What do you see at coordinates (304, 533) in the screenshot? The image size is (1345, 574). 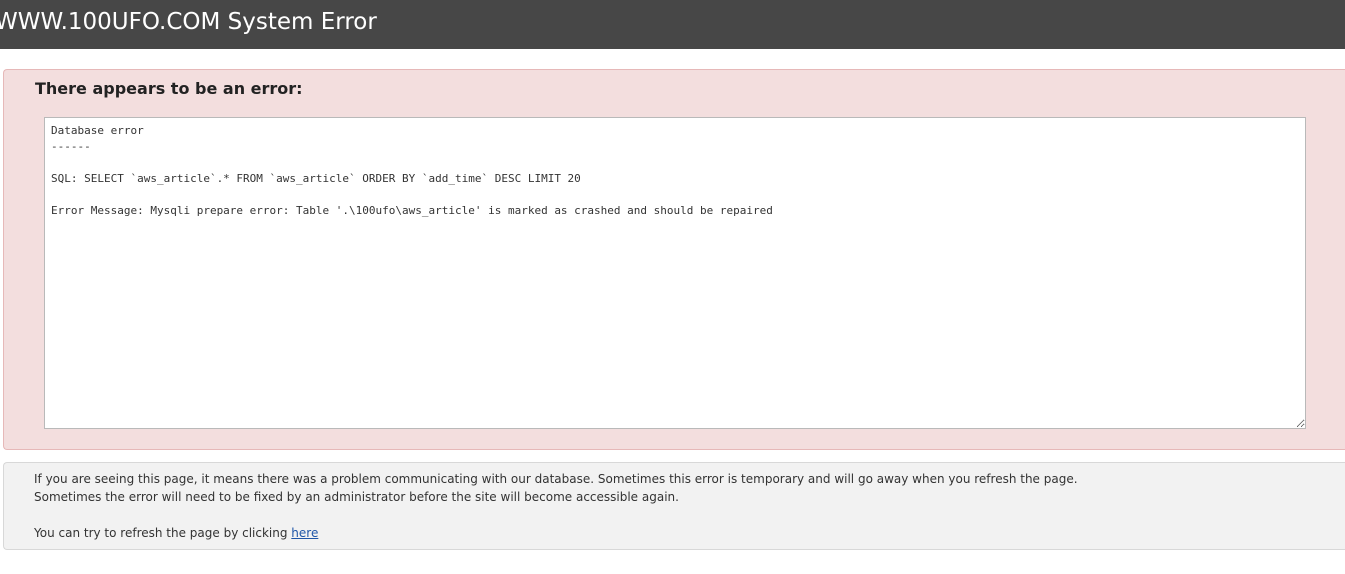 I see `refresh-link: here` at bounding box center [304, 533].